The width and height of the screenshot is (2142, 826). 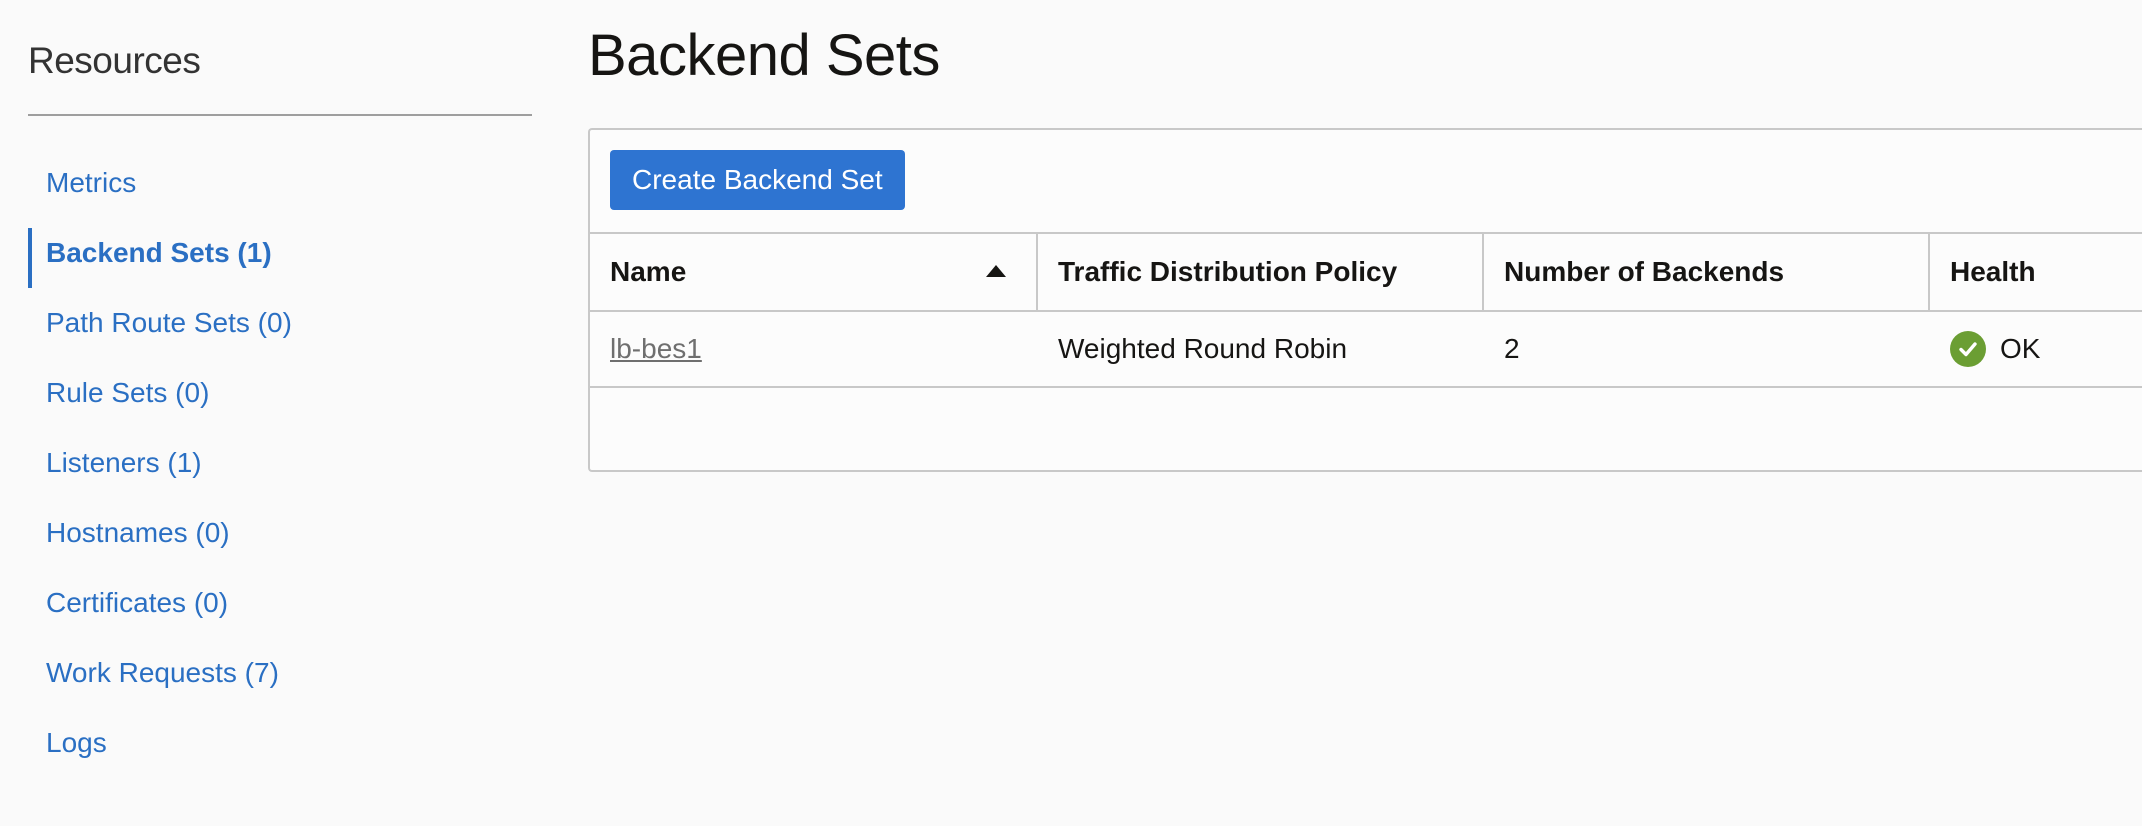 What do you see at coordinates (138, 532) in the screenshot?
I see `sidebar-item-label: Hostnames (0)` at bounding box center [138, 532].